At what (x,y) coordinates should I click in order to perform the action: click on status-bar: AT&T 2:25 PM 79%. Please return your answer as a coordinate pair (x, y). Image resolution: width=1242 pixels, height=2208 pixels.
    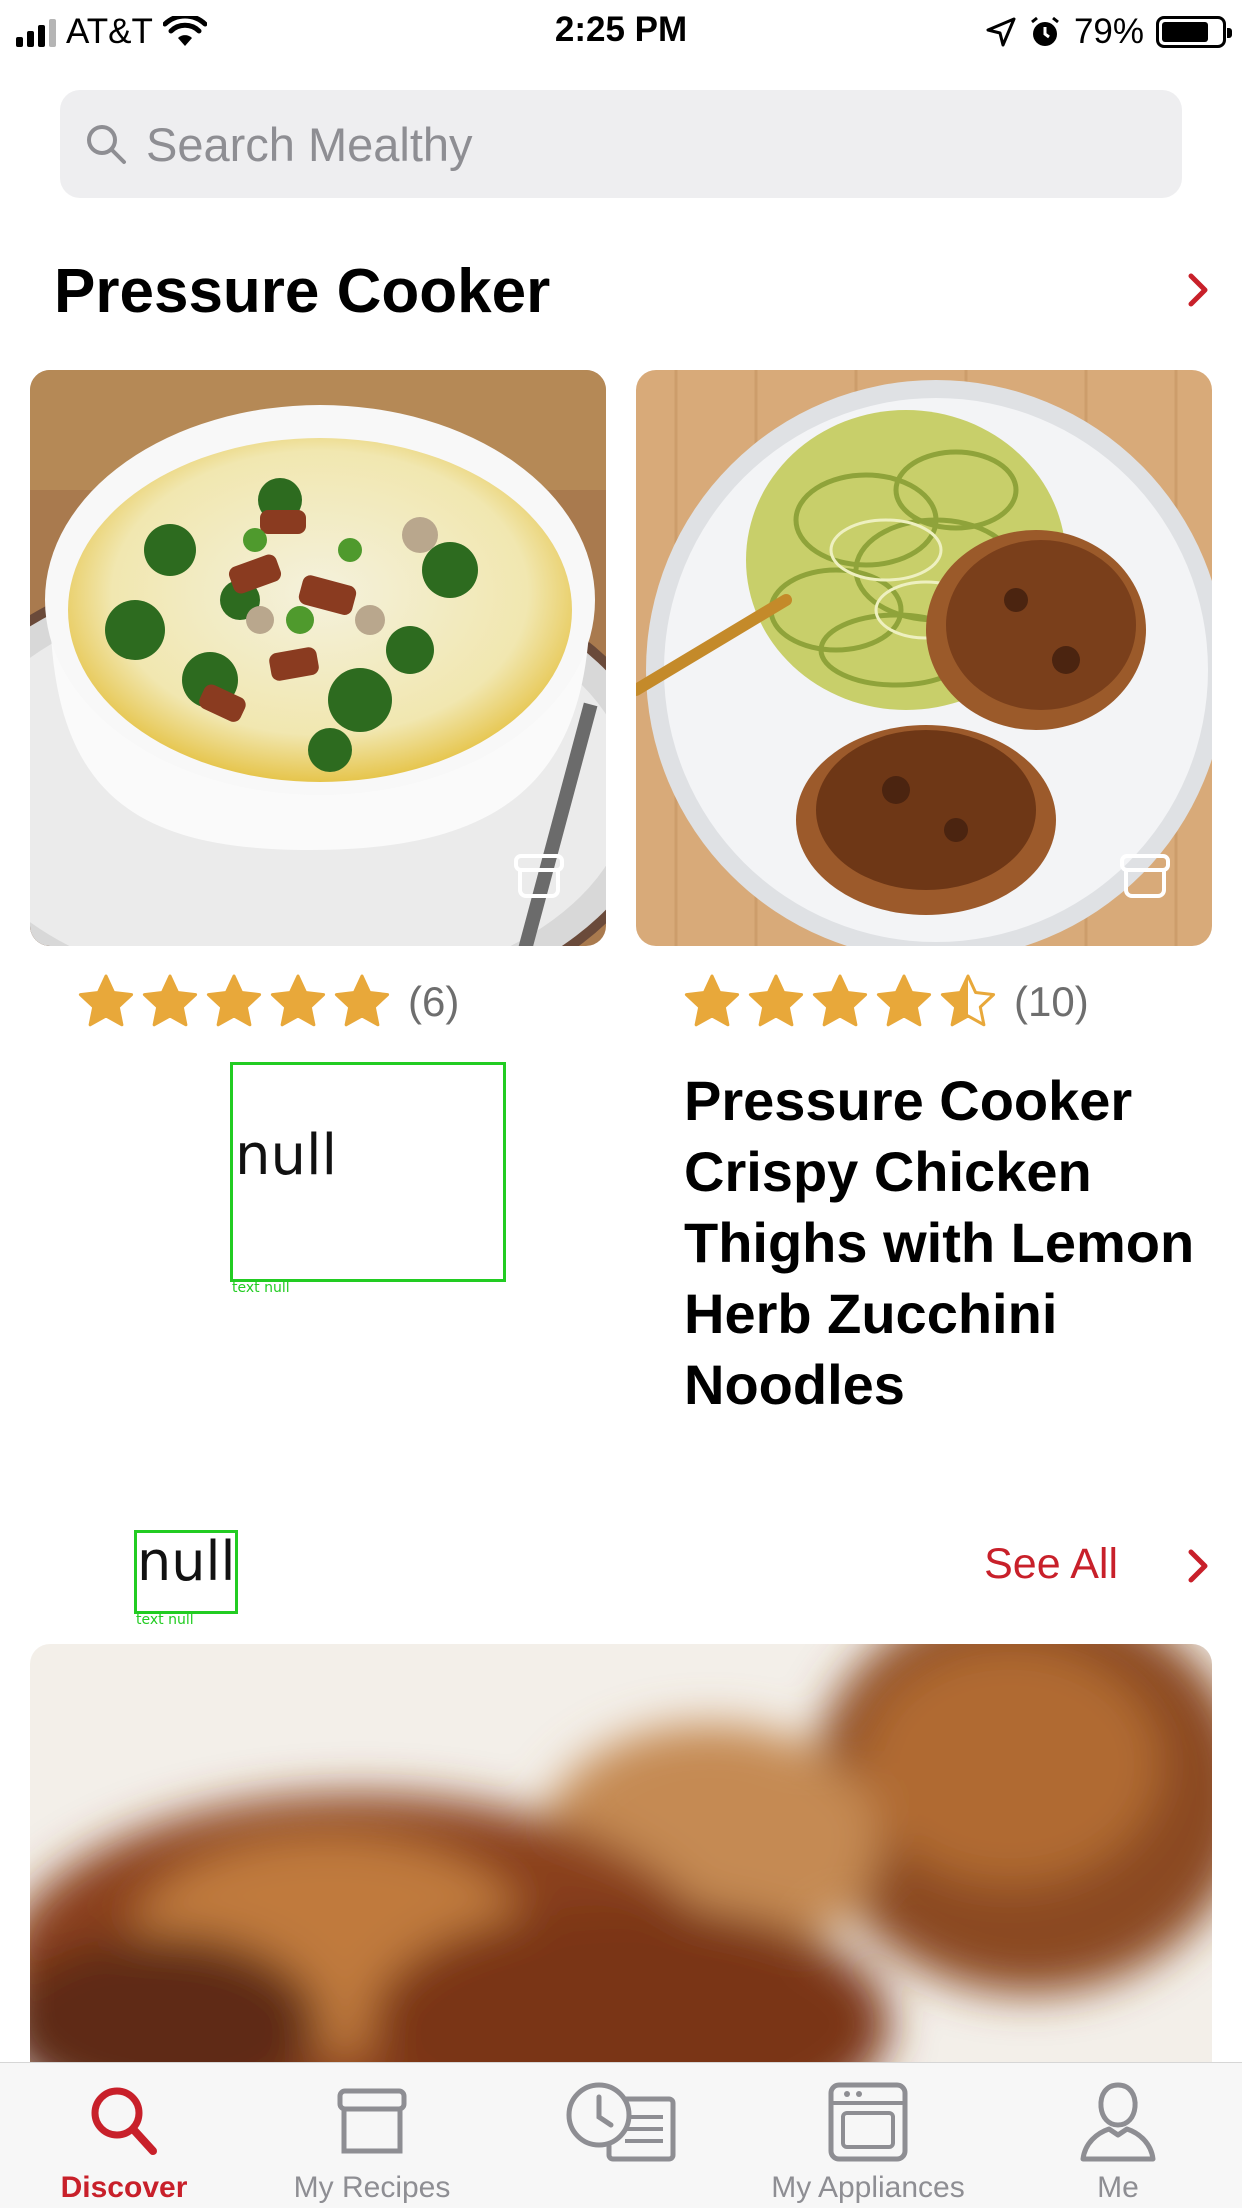
    Looking at the image, I should click on (621, 31).